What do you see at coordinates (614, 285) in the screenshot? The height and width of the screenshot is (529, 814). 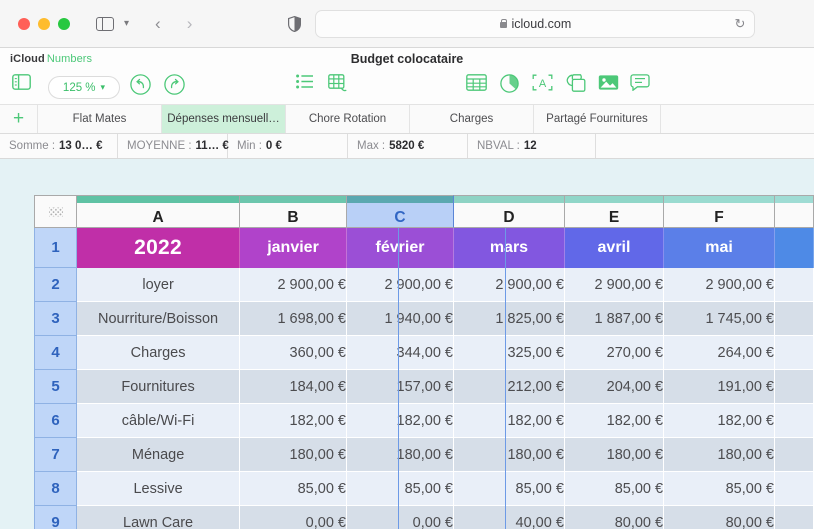 I see `cell-e2: 2 900,00 €` at bounding box center [614, 285].